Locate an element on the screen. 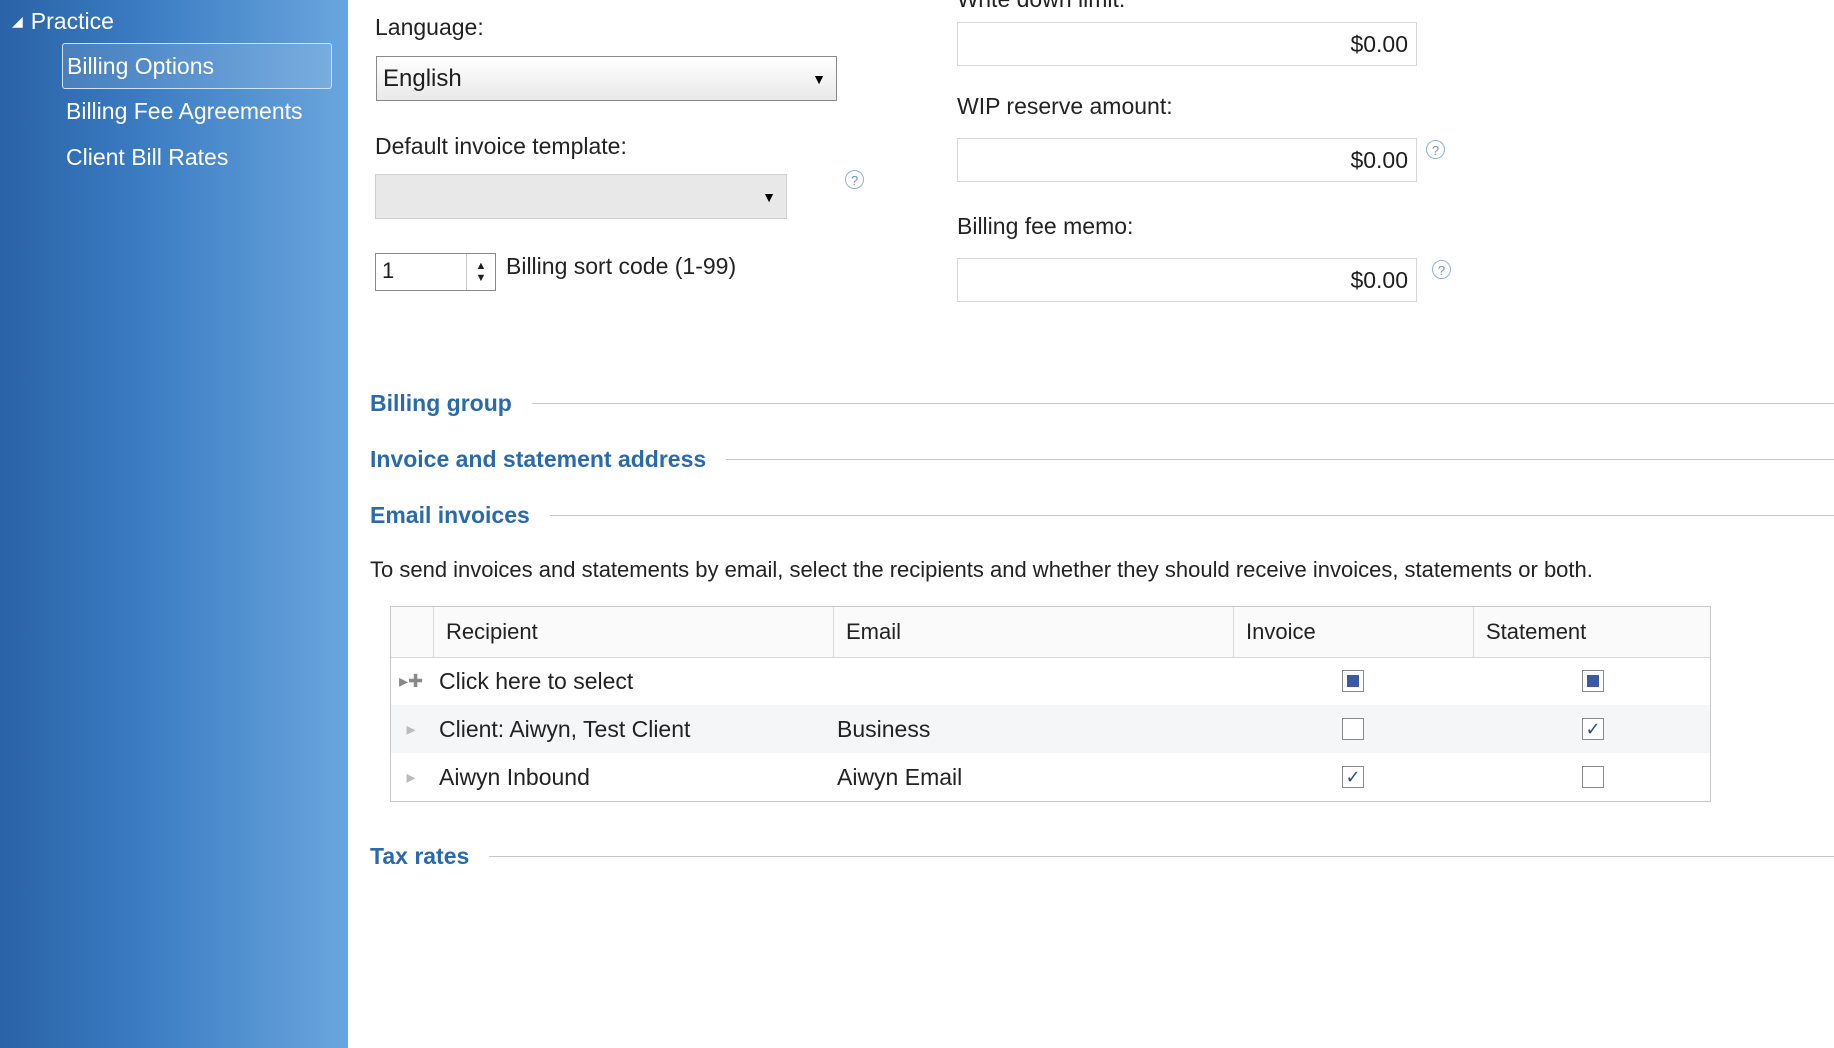 This screenshot has width=1834, height=1048. recipient-cell: Aiwyn Inbound is located at coordinates (514, 777).